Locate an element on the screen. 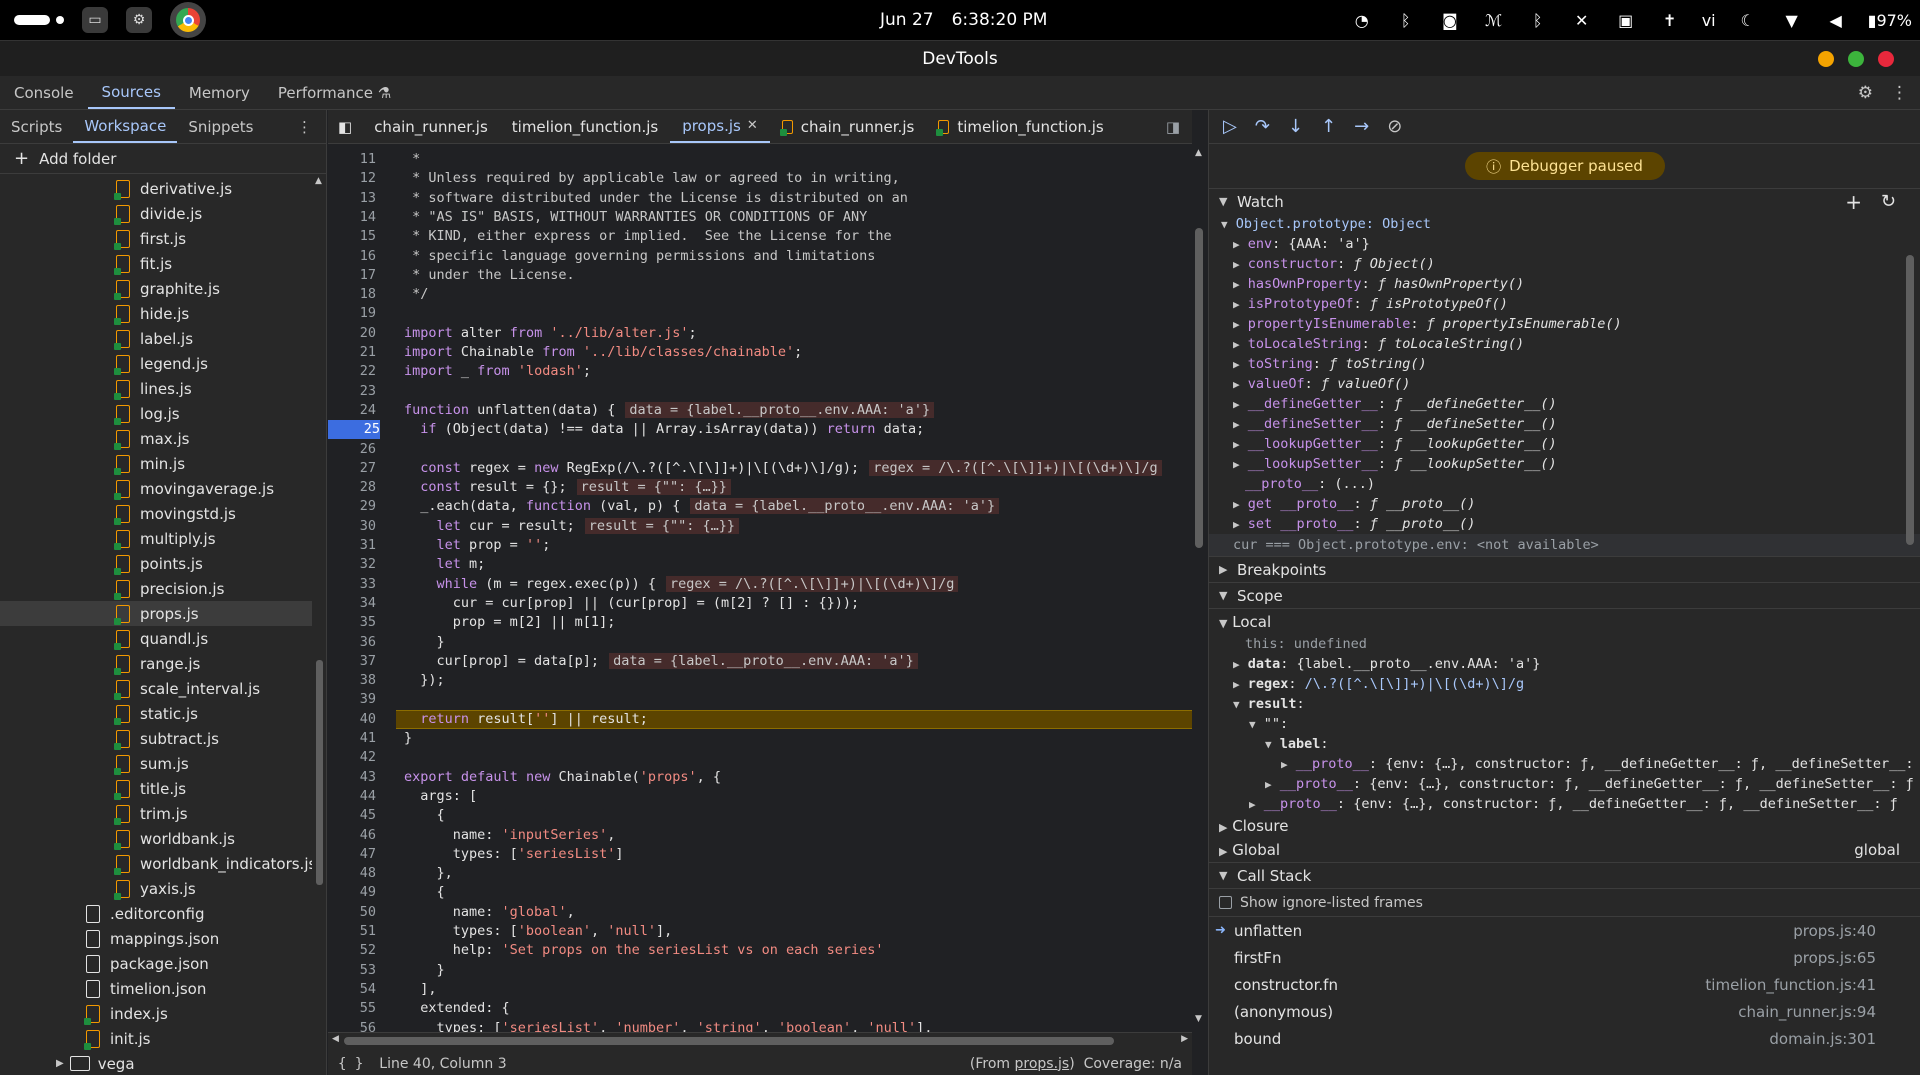 The height and width of the screenshot is (1075, 1920). line-number: 35 is located at coordinates (352, 622).